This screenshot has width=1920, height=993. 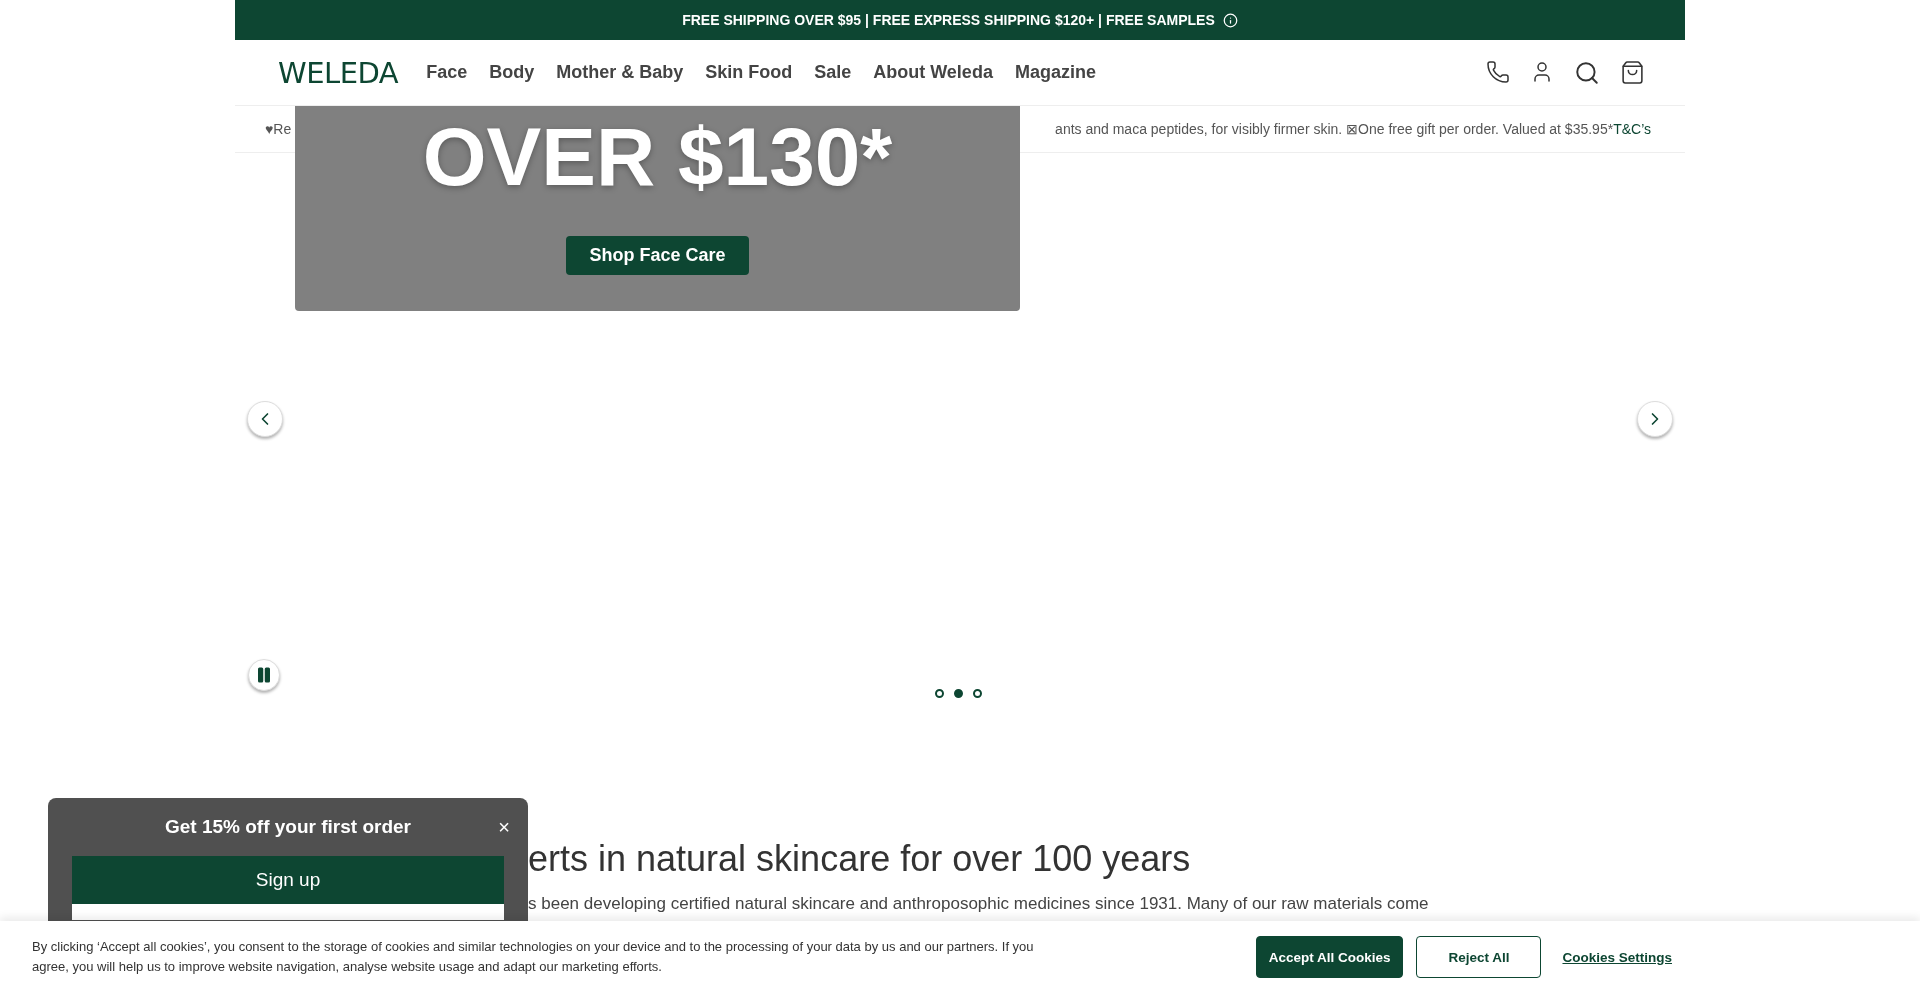 I want to click on shipping-text: FREE SHIPPING OVER $95 | FREE EXPRESS SHIPPING $120+ | FREE SAMPLES, so click(x=948, y=20).